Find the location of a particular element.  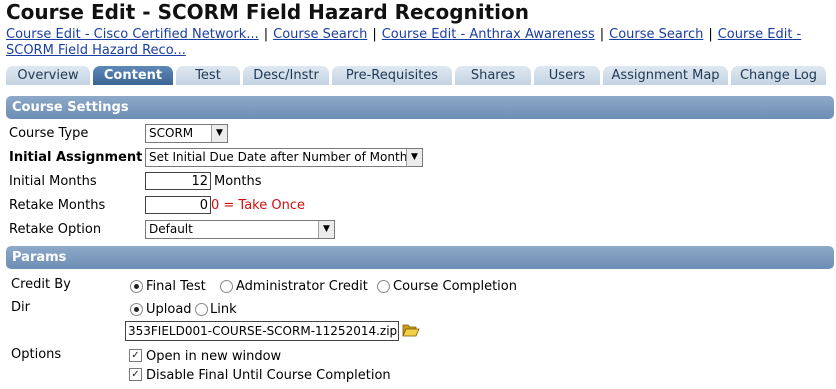

retake-months-input: 0 is located at coordinates (178, 205).